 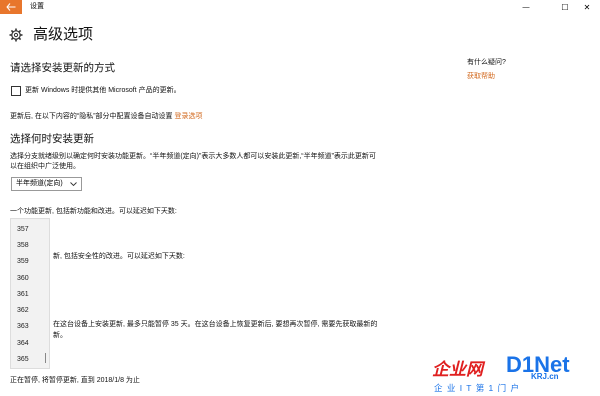 I want to click on dropdown-option: 361, so click(x=23, y=295).